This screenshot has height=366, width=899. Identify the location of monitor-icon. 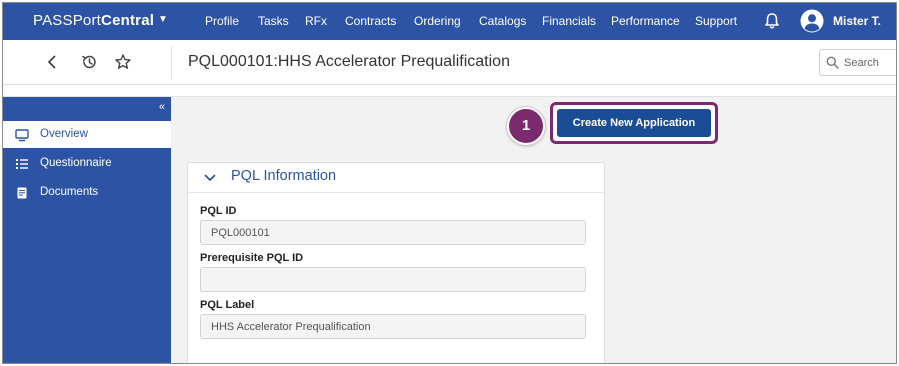
(22, 135).